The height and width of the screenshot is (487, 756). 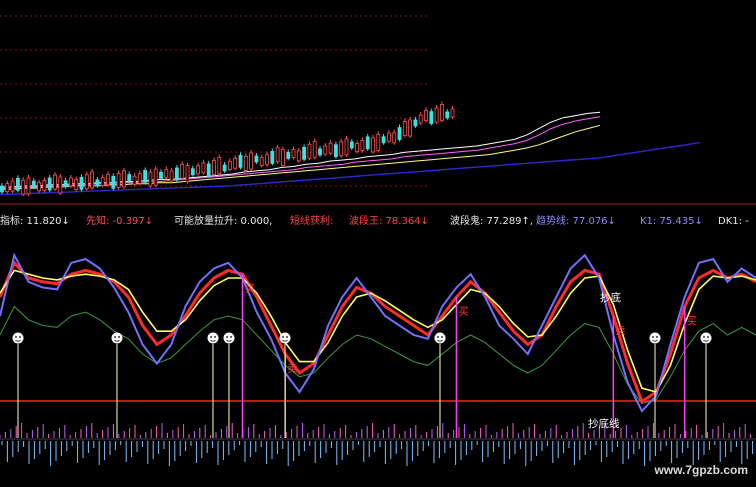 What do you see at coordinates (491, 220) in the screenshot?
I see `indicator-header-value: 波段鬼: 77.289↑,` at bounding box center [491, 220].